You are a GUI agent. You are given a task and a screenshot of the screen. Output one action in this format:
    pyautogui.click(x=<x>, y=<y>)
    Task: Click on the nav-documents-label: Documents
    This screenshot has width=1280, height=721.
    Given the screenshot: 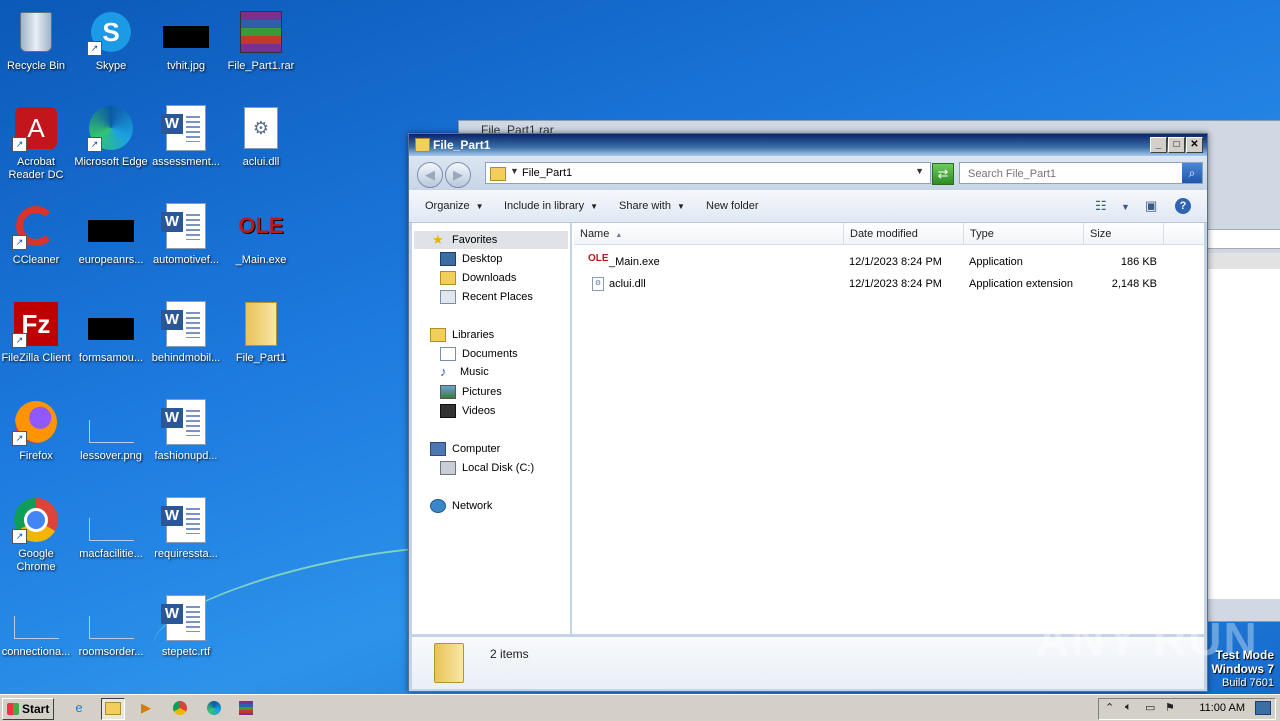 What is the action you would take?
    pyautogui.click(x=490, y=354)
    